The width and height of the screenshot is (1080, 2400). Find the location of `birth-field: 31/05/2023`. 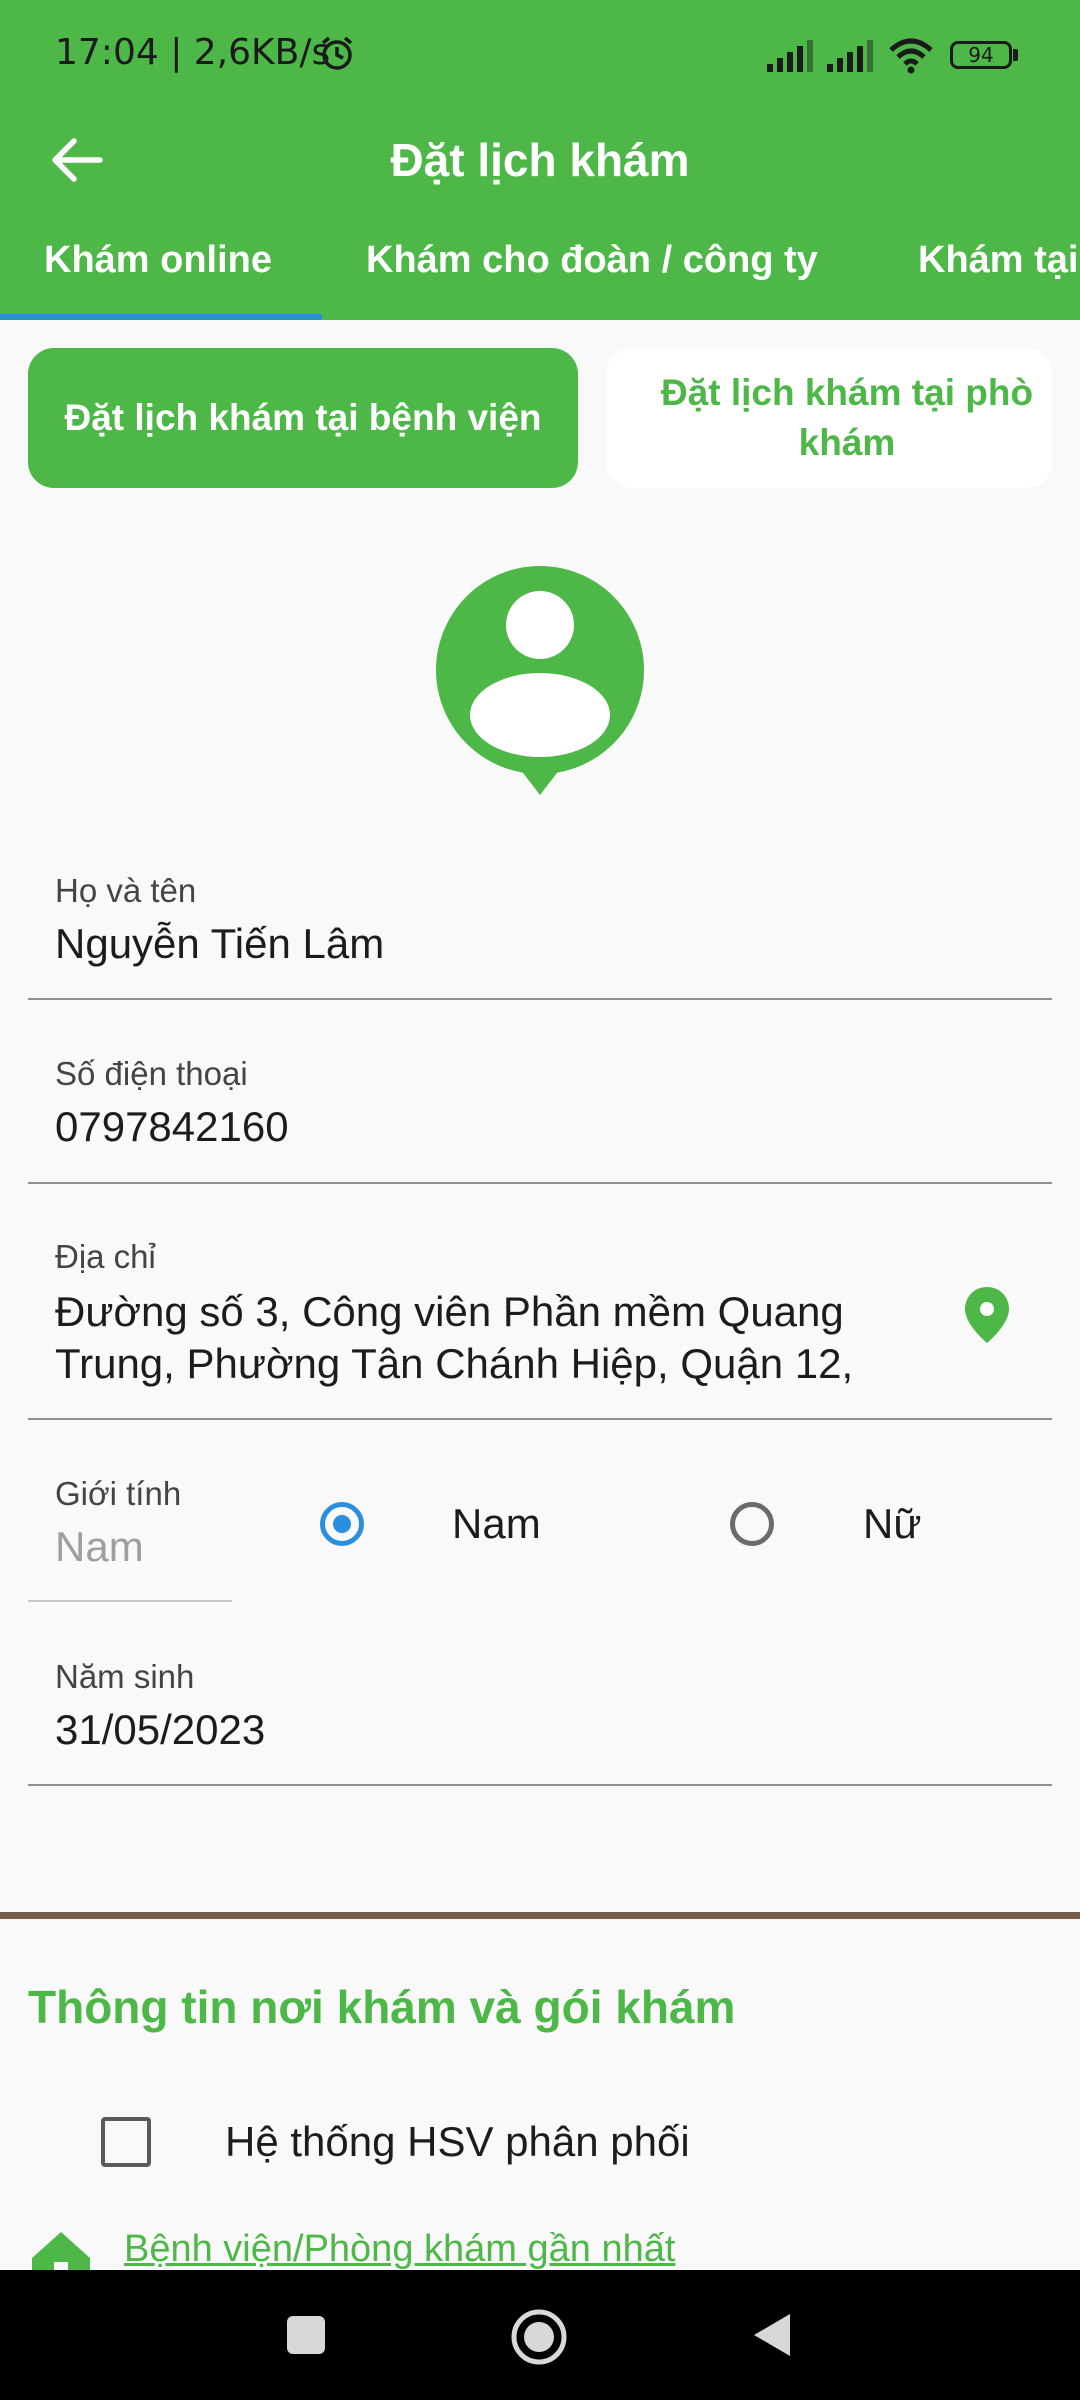

birth-field: 31/05/2023 is located at coordinates (160, 1730).